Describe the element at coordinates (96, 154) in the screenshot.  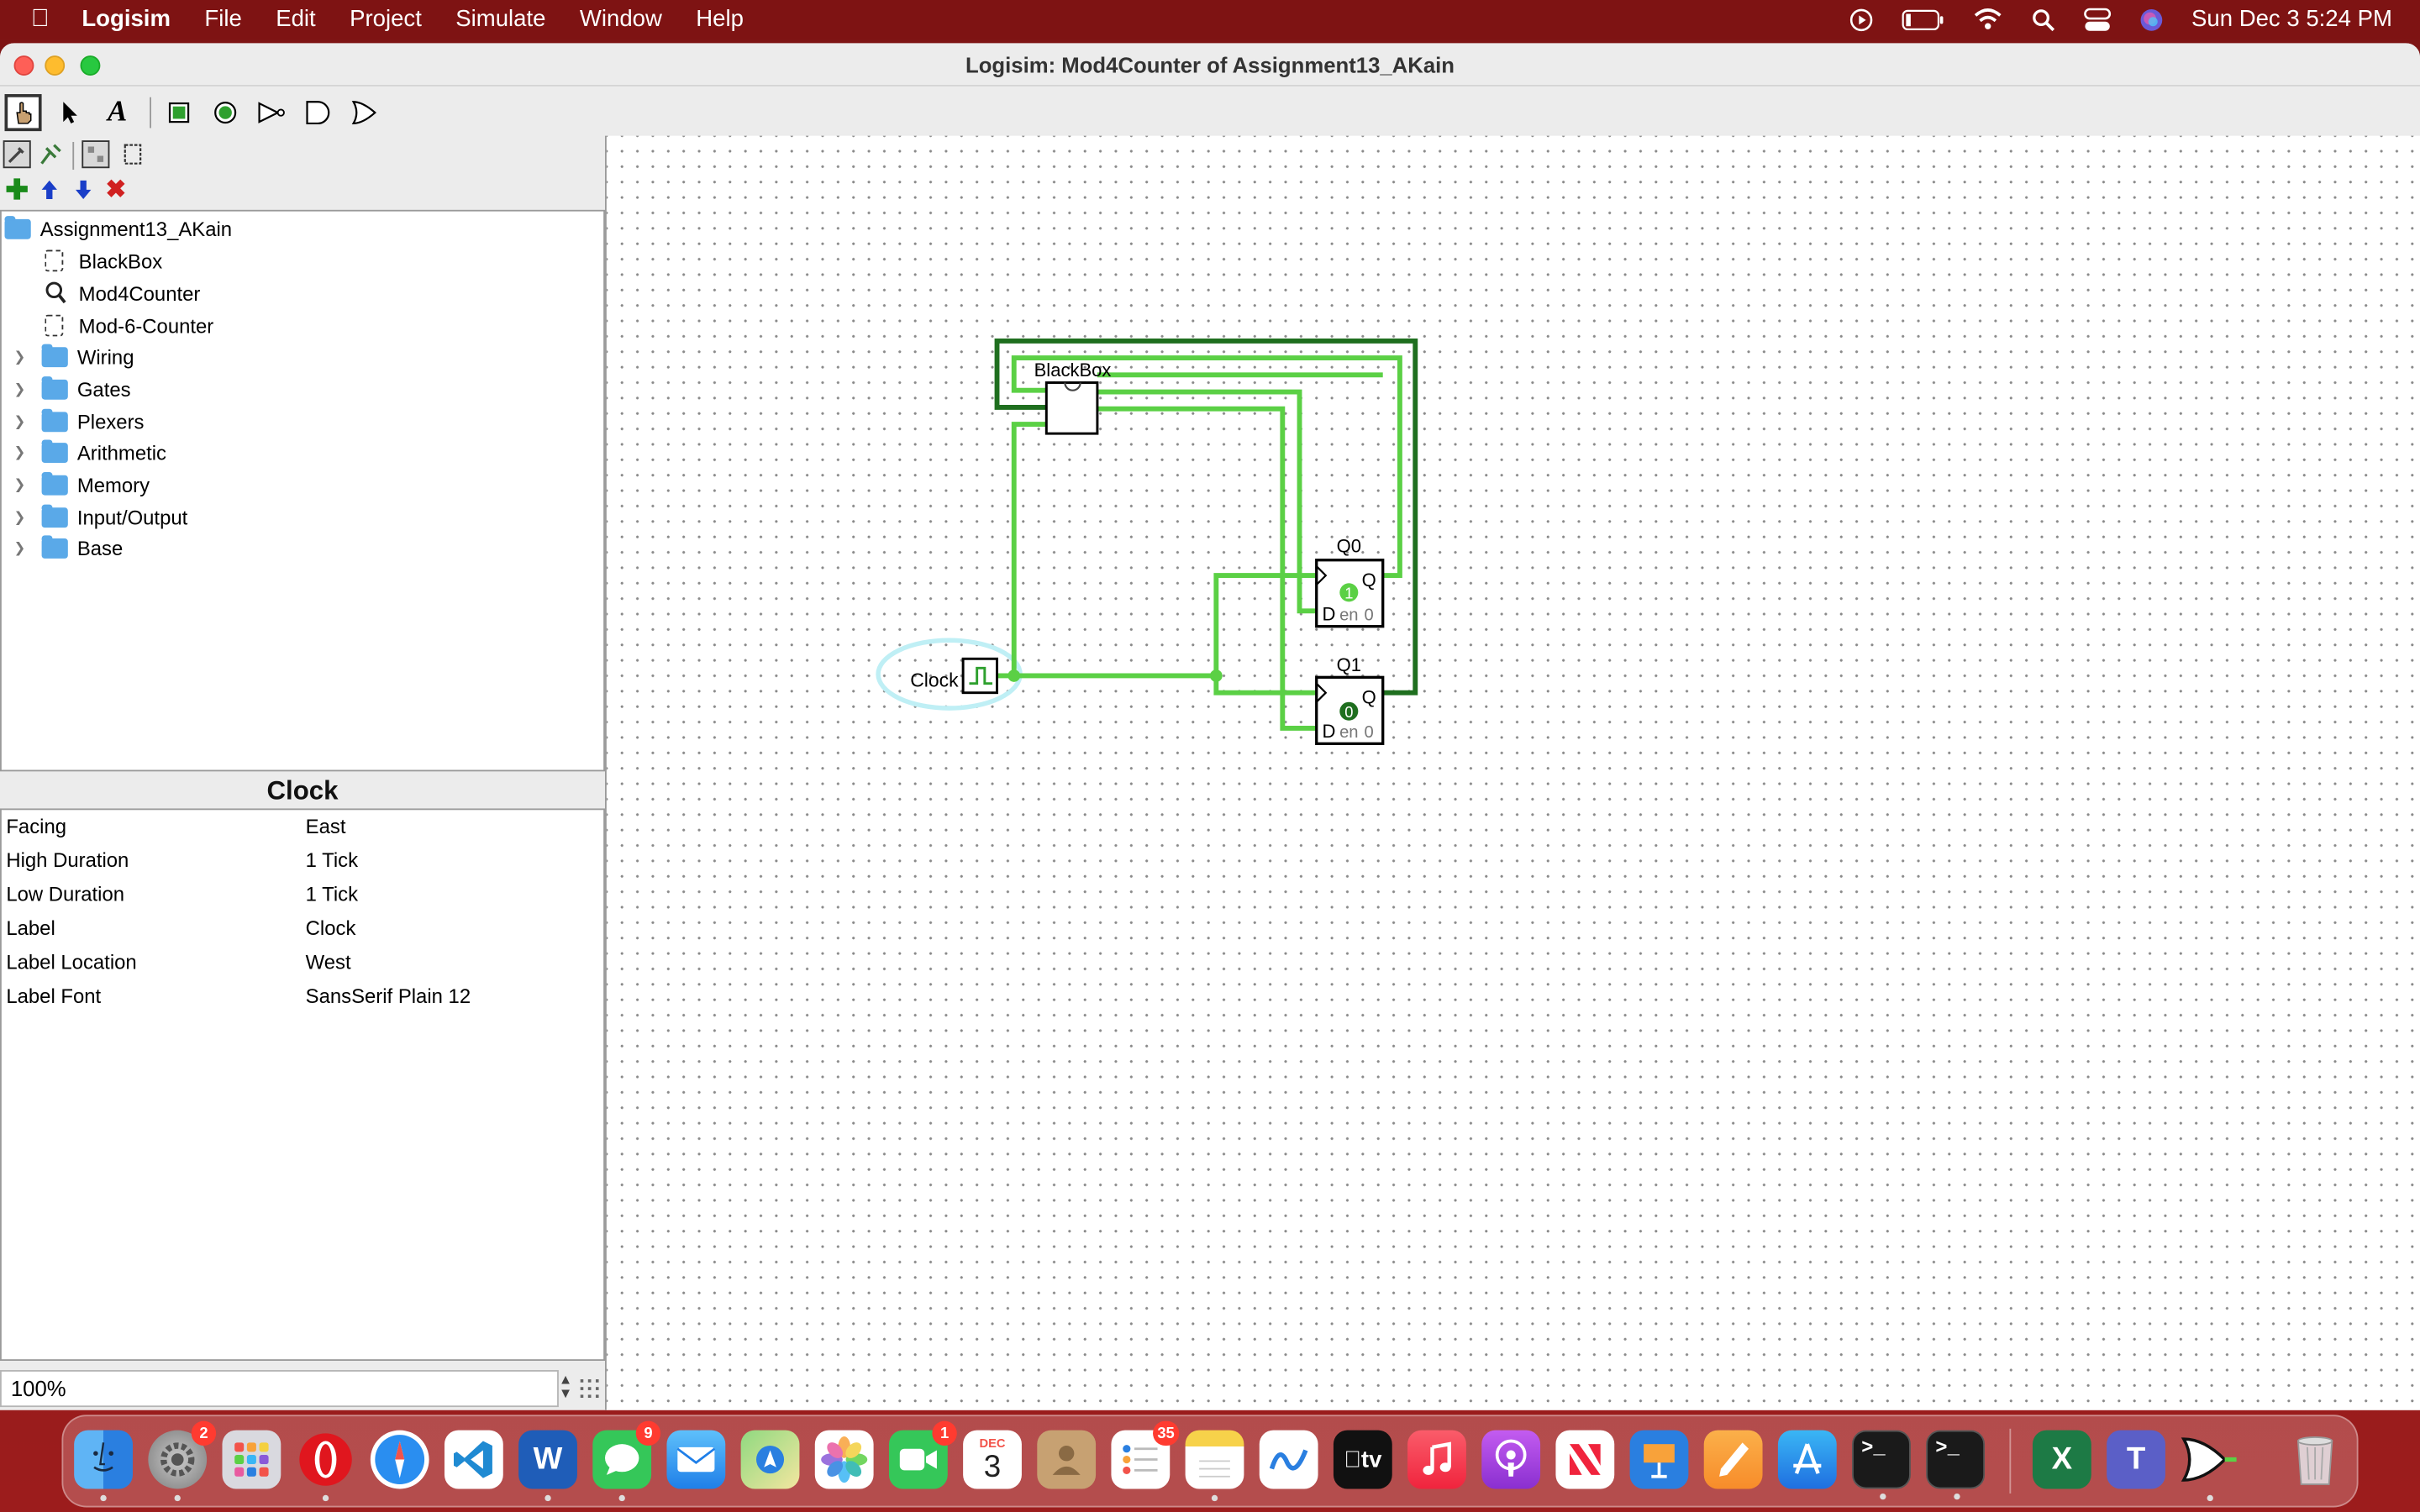
I see `layout-view-icon` at that location.